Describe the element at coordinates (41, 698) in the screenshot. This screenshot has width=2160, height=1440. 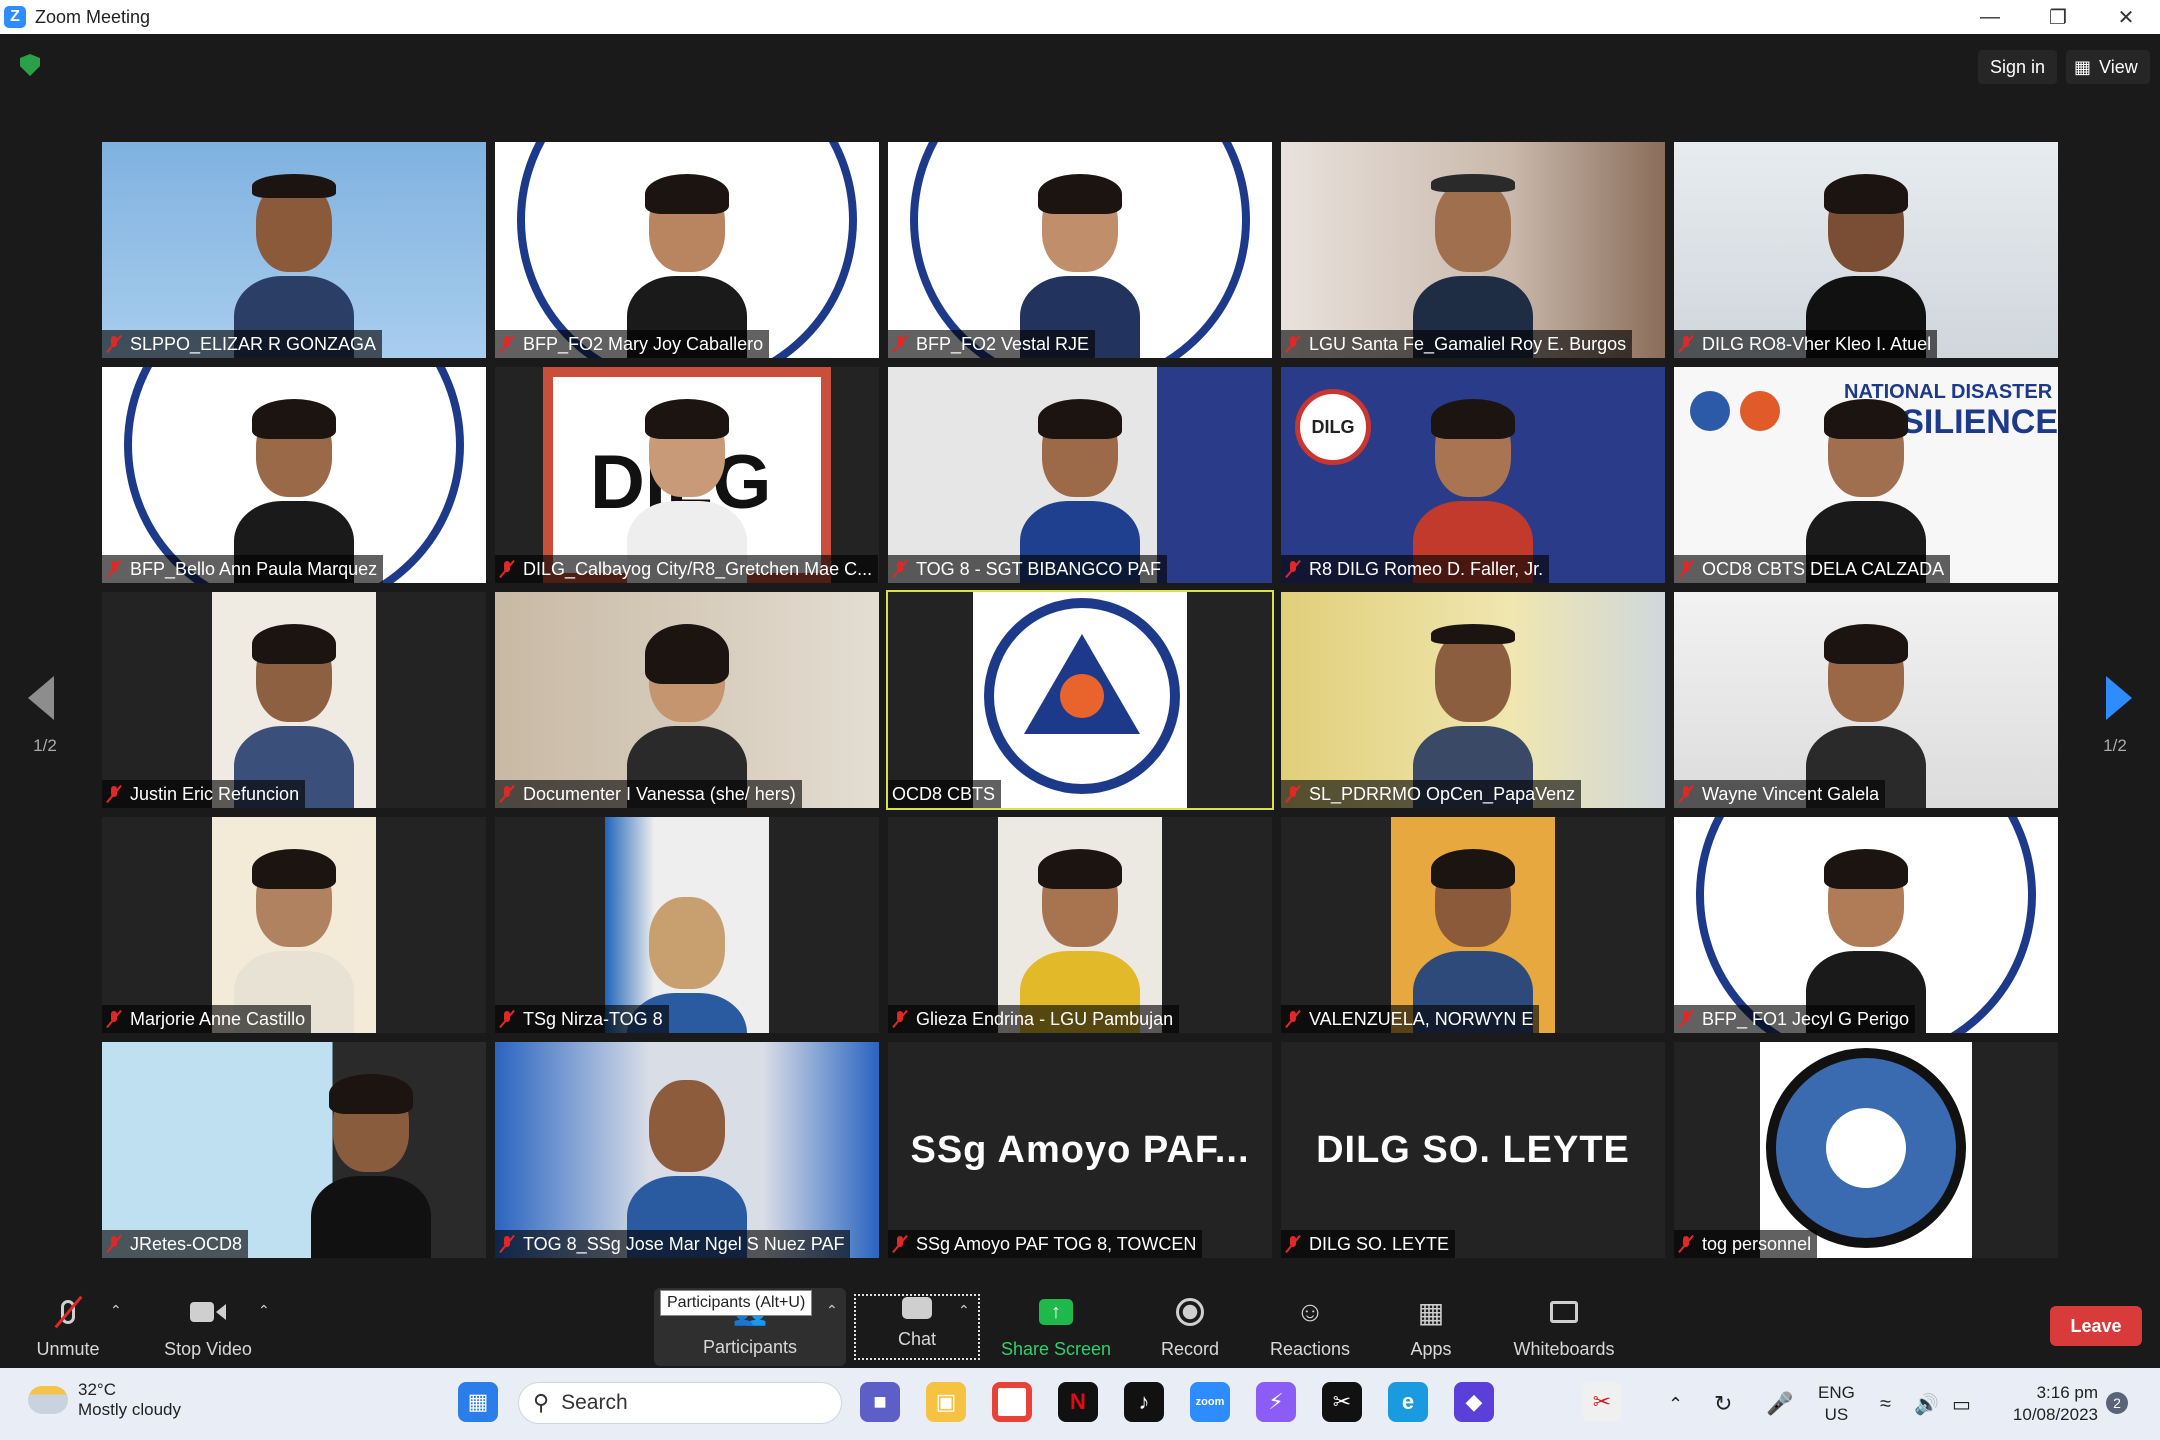
I see `previous-page-arrow-icon` at that location.